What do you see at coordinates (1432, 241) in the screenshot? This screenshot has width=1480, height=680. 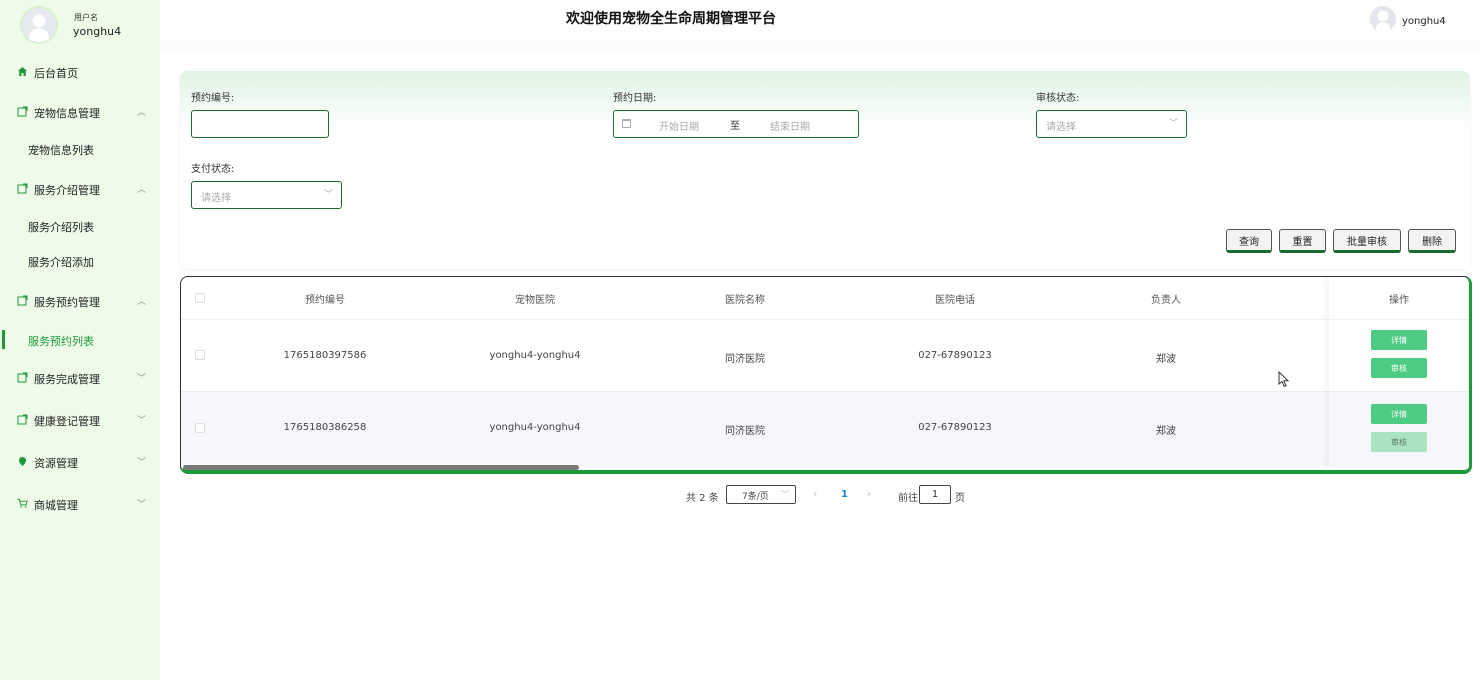 I see `delete-button: 删除` at bounding box center [1432, 241].